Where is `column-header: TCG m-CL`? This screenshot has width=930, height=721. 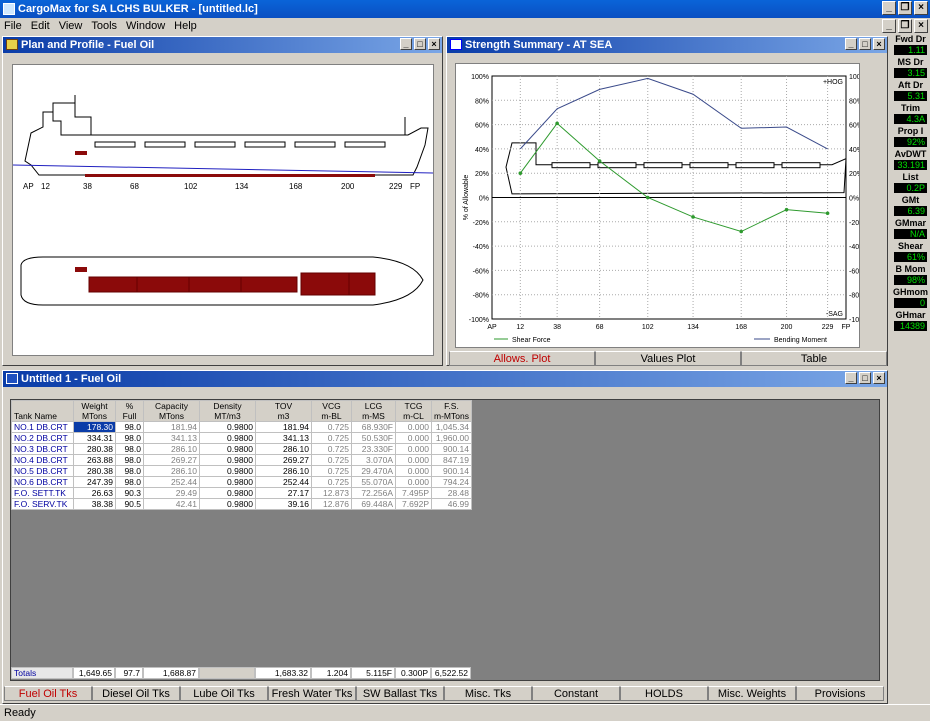
column-header: TCG m-CL is located at coordinates (413, 411).